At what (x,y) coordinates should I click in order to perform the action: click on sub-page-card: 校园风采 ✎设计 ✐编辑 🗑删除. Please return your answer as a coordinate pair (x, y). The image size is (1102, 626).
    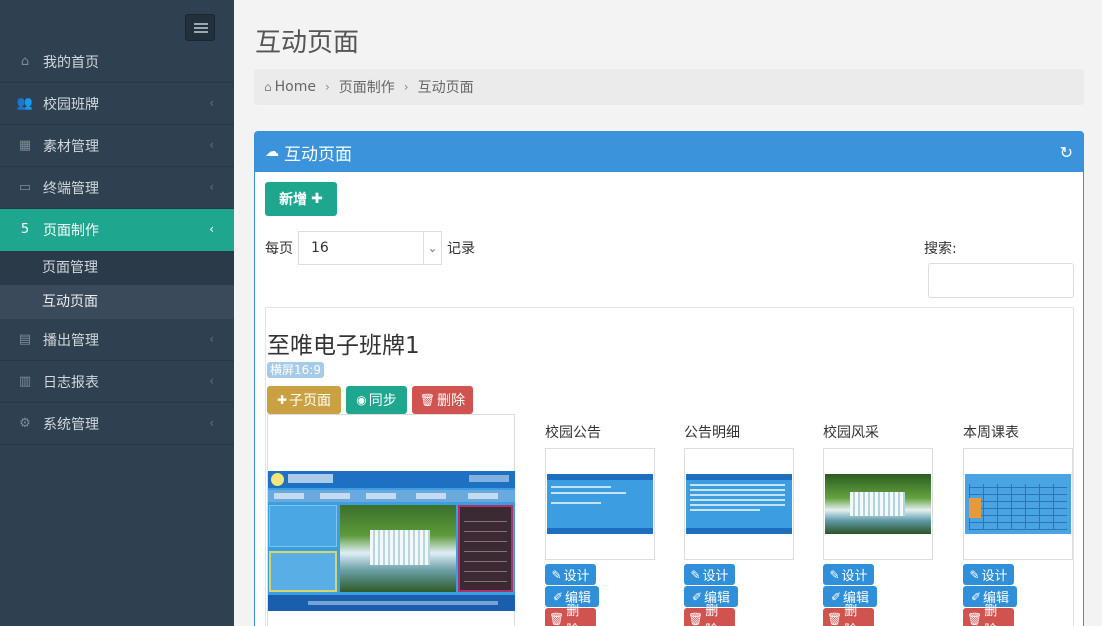
    Looking at the image, I should click on (878, 524).